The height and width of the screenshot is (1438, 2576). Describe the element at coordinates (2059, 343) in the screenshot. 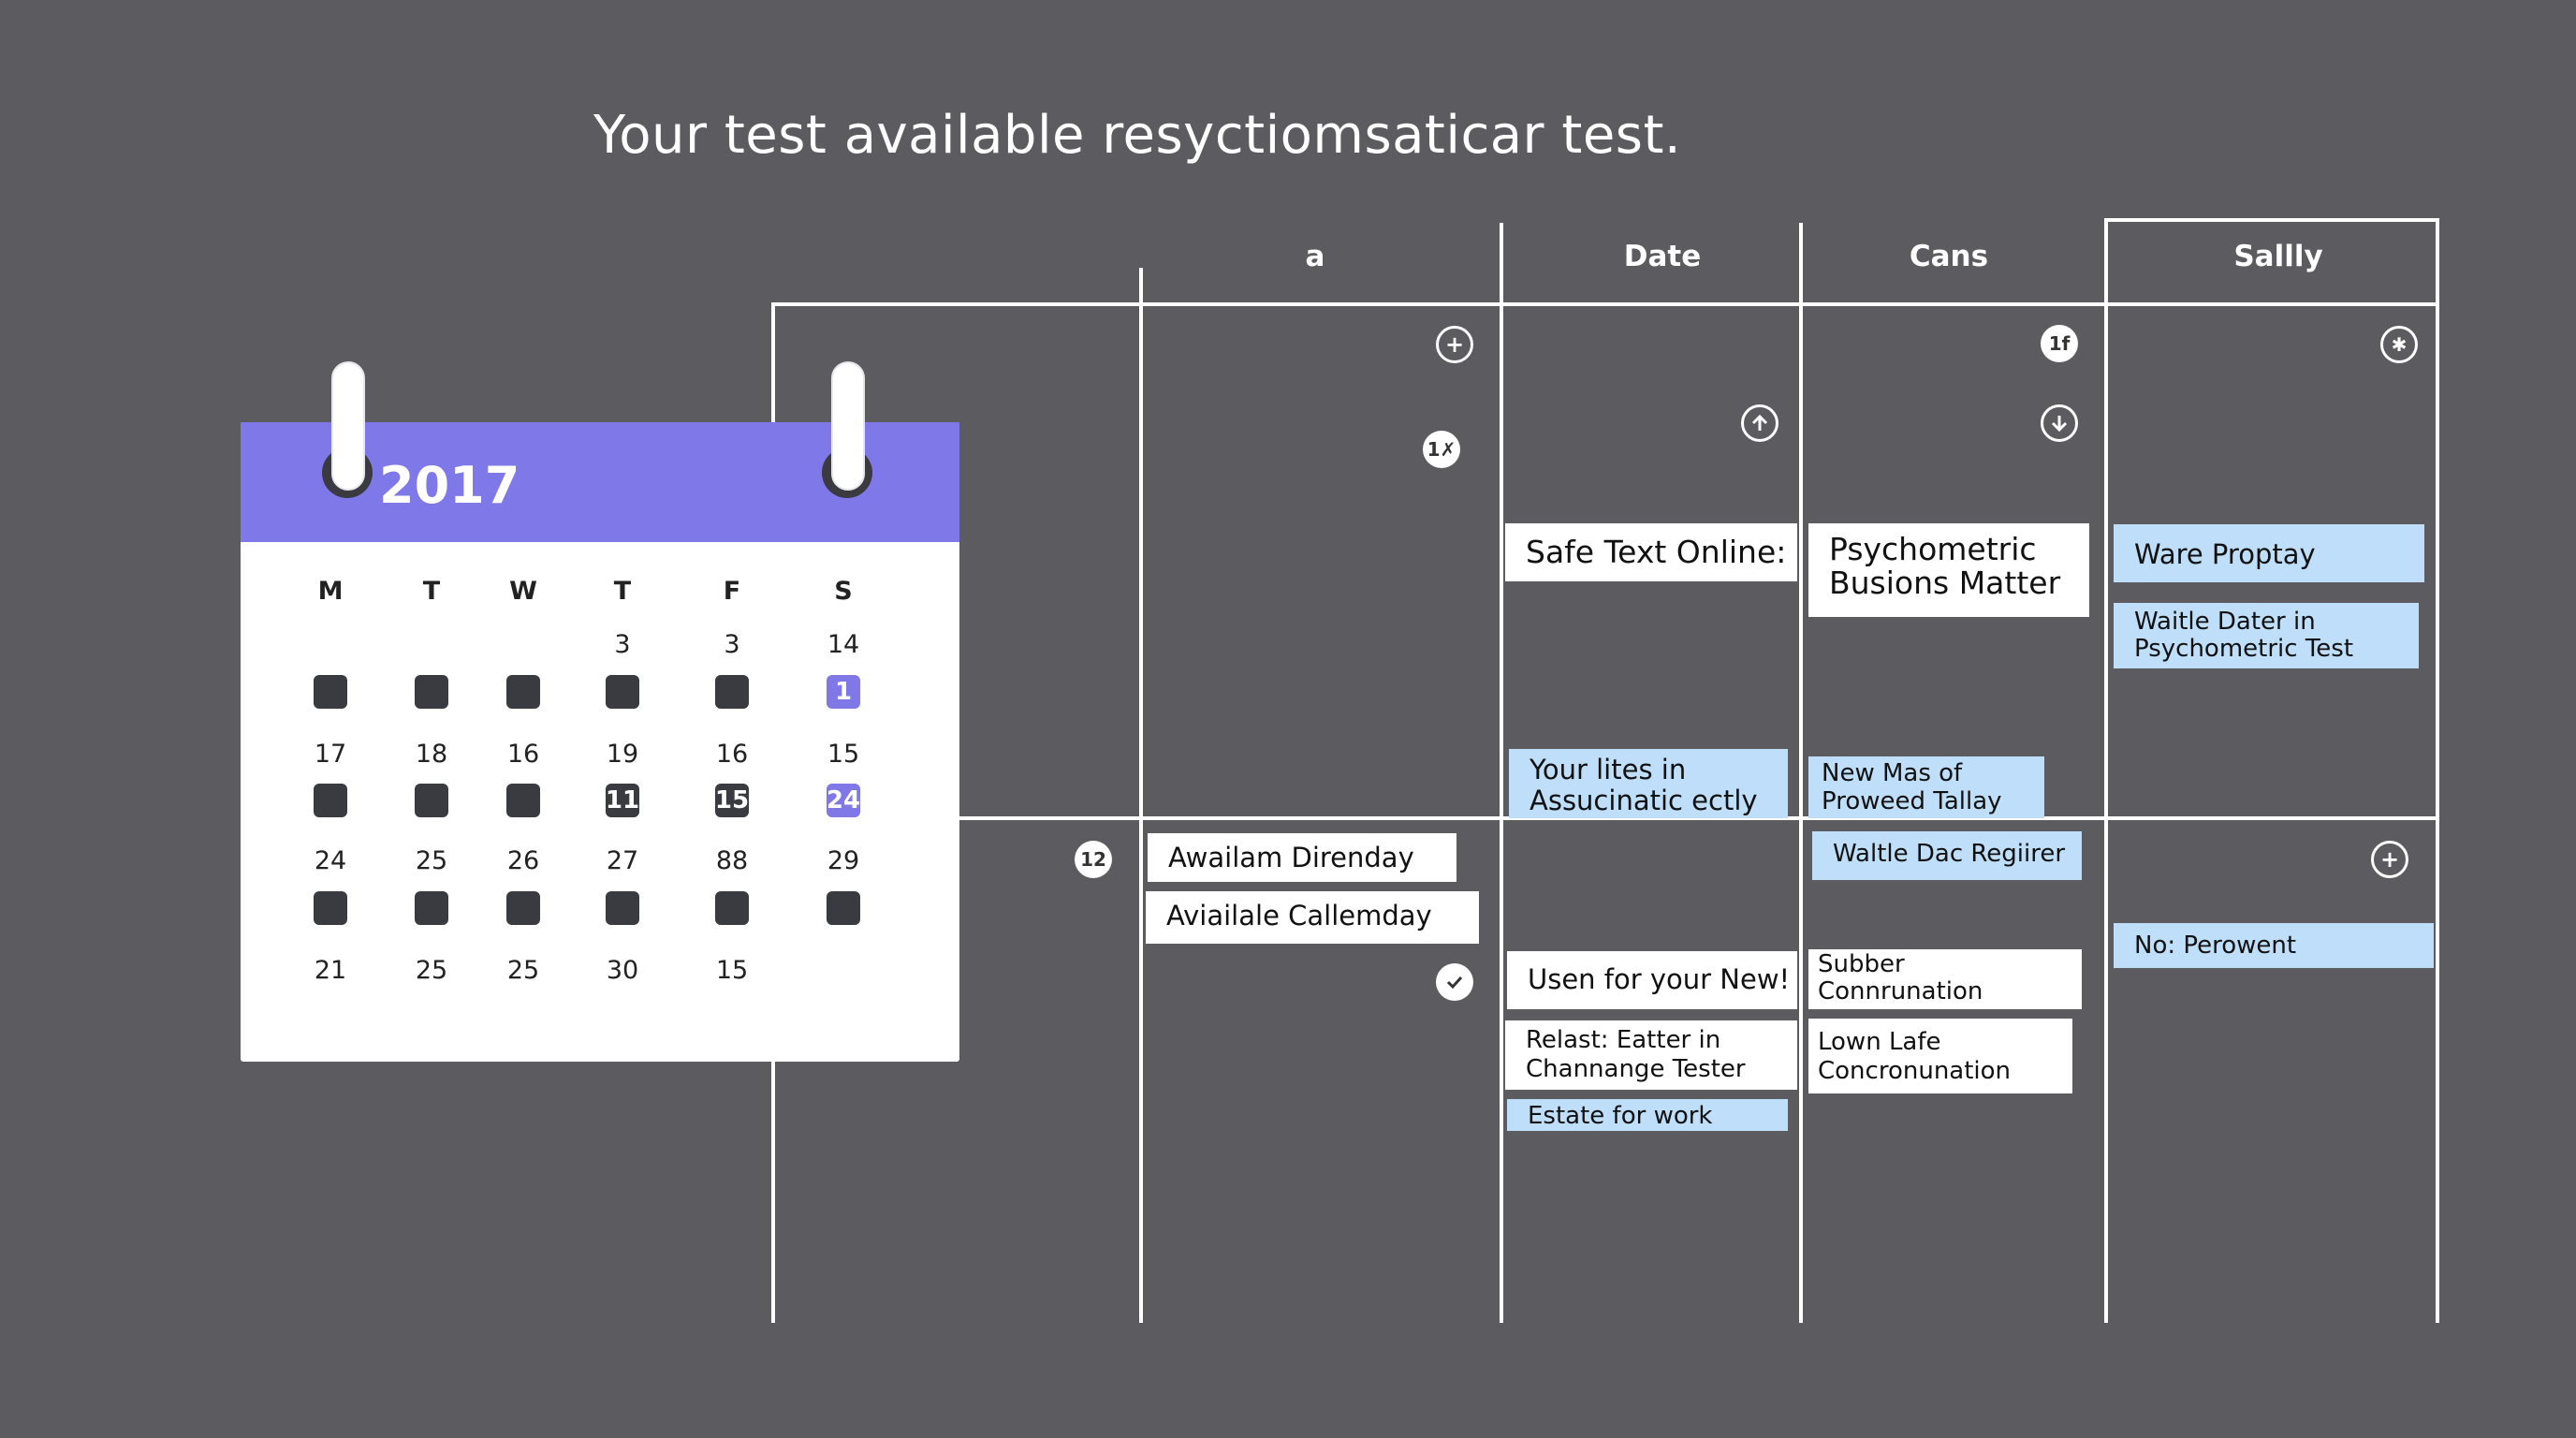

I see `badge-icon-1f: 1f` at that location.